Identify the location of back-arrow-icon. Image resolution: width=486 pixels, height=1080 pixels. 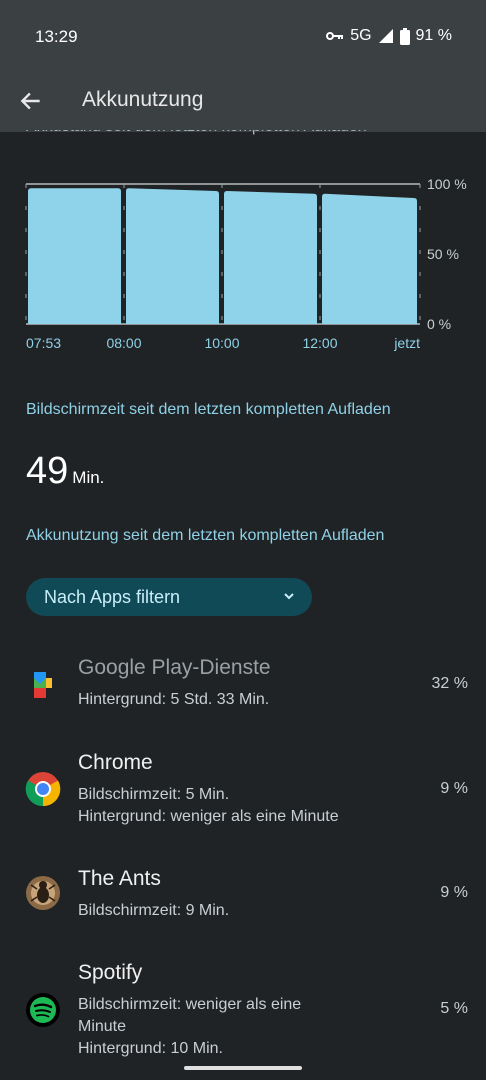
(31, 101).